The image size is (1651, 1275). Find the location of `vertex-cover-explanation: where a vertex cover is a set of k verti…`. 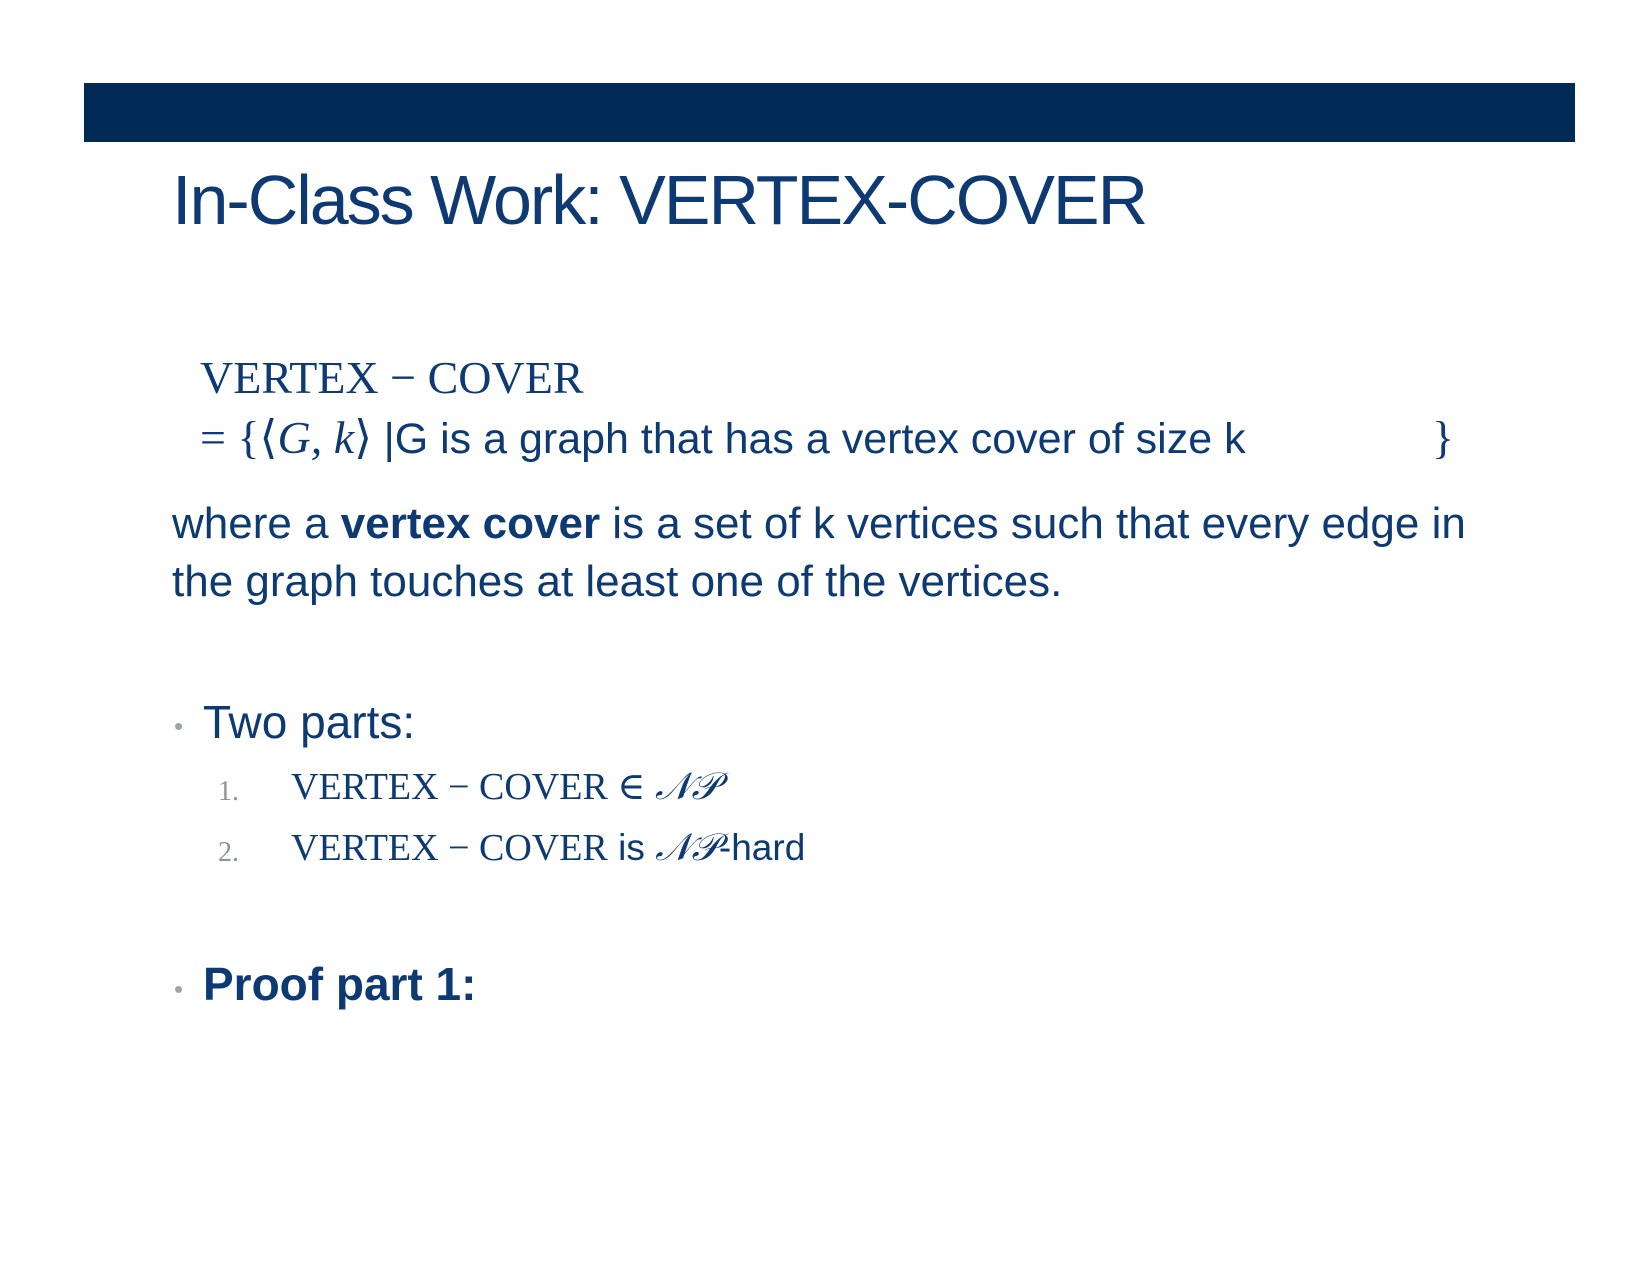

vertex-cover-explanation: where a vertex cover is a set of k verti… is located at coordinates (842, 553).